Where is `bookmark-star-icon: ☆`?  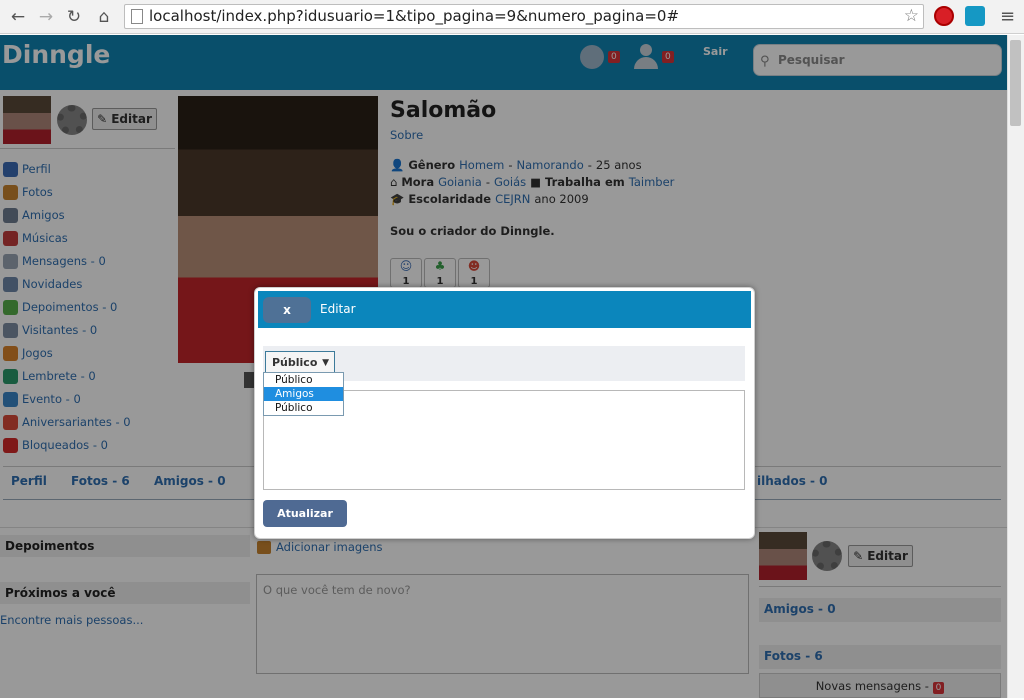
bookmark-star-icon: ☆ is located at coordinates (911, 16).